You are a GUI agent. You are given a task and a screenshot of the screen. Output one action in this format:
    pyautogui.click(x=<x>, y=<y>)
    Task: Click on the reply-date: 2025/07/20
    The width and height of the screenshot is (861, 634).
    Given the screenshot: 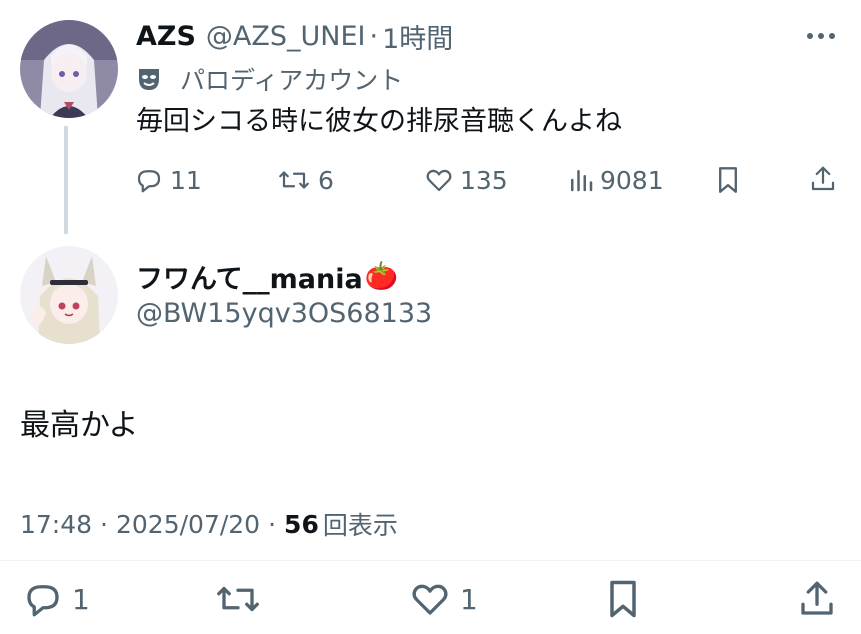 What is the action you would take?
    pyautogui.click(x=188, y=524)
    